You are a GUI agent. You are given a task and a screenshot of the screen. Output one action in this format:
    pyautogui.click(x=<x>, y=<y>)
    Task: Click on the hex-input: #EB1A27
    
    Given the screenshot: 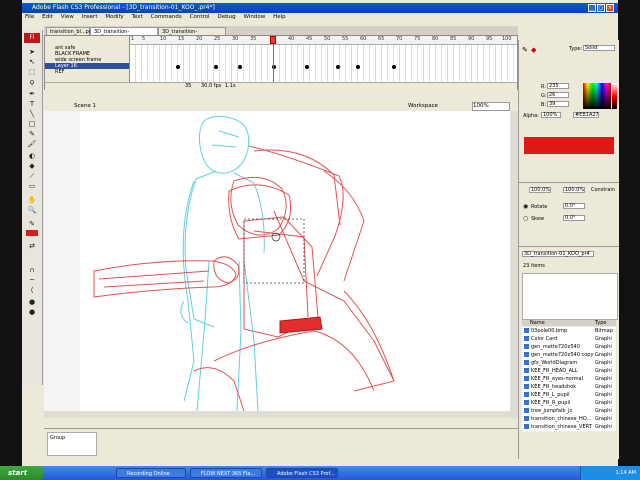 What is the action you would take?
    pyautogui.click(x=586, y=115)
    